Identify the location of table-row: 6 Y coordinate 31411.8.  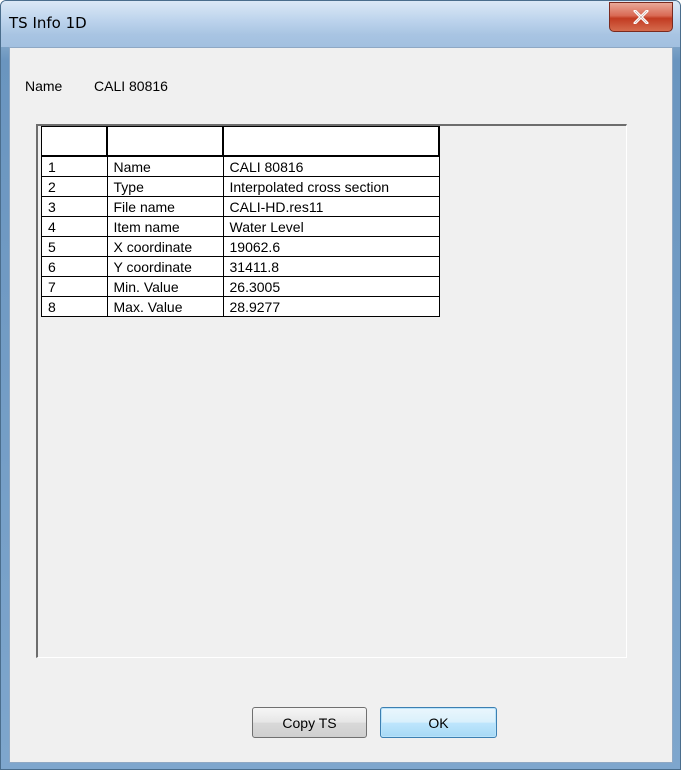
(240, 266).